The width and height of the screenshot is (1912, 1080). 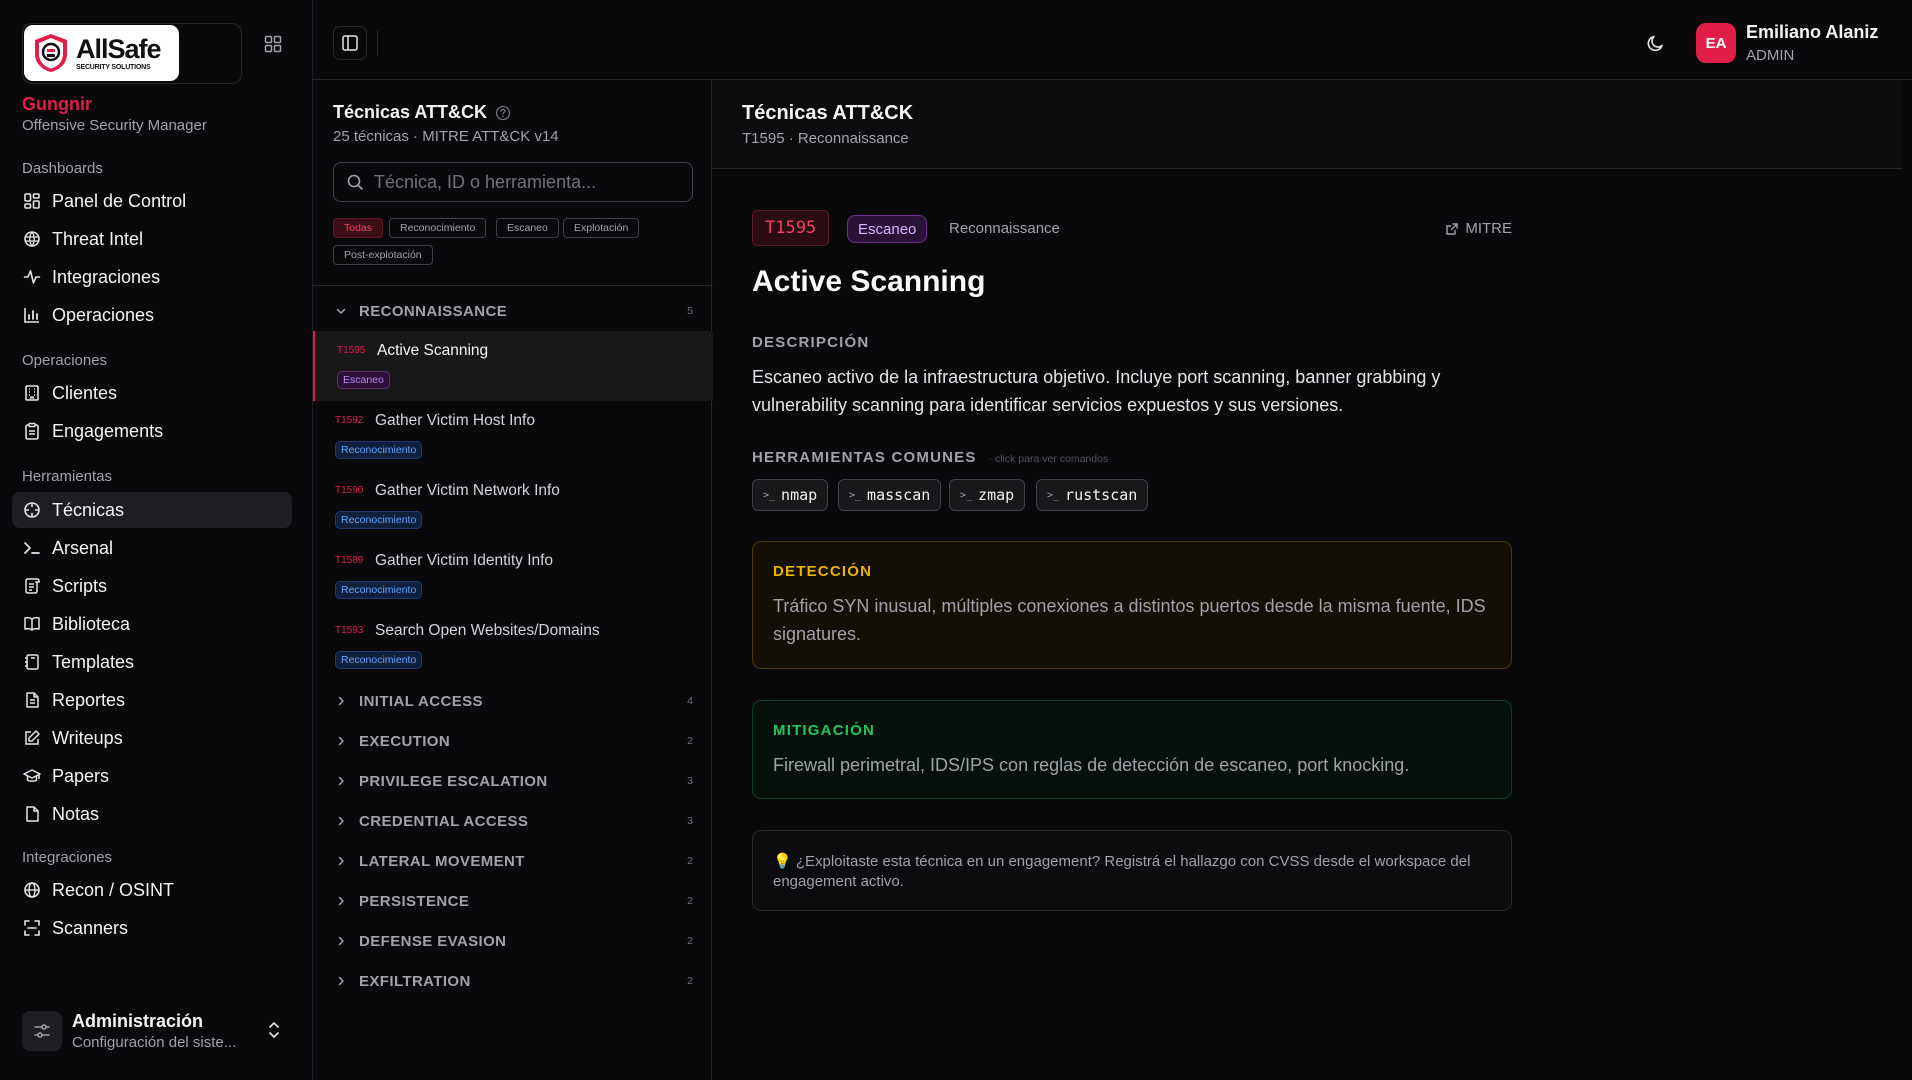 What do you see at coordinates (1004, 228) in the screenshot?
I see `phase-label: Reconnaissance` at bounding box center [1004, 228].